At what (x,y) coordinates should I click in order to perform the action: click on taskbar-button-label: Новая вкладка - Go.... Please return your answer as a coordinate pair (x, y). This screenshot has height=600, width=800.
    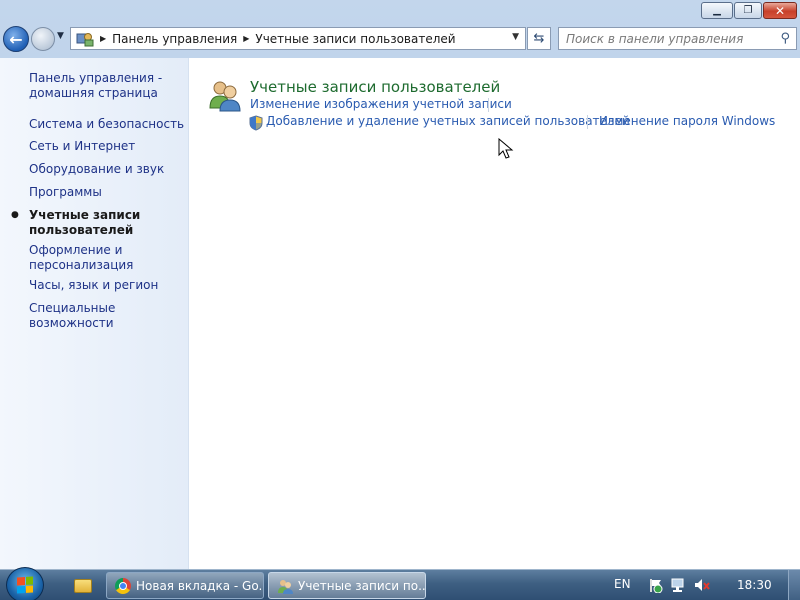
    Looking at the image, I should click on (200, 585).